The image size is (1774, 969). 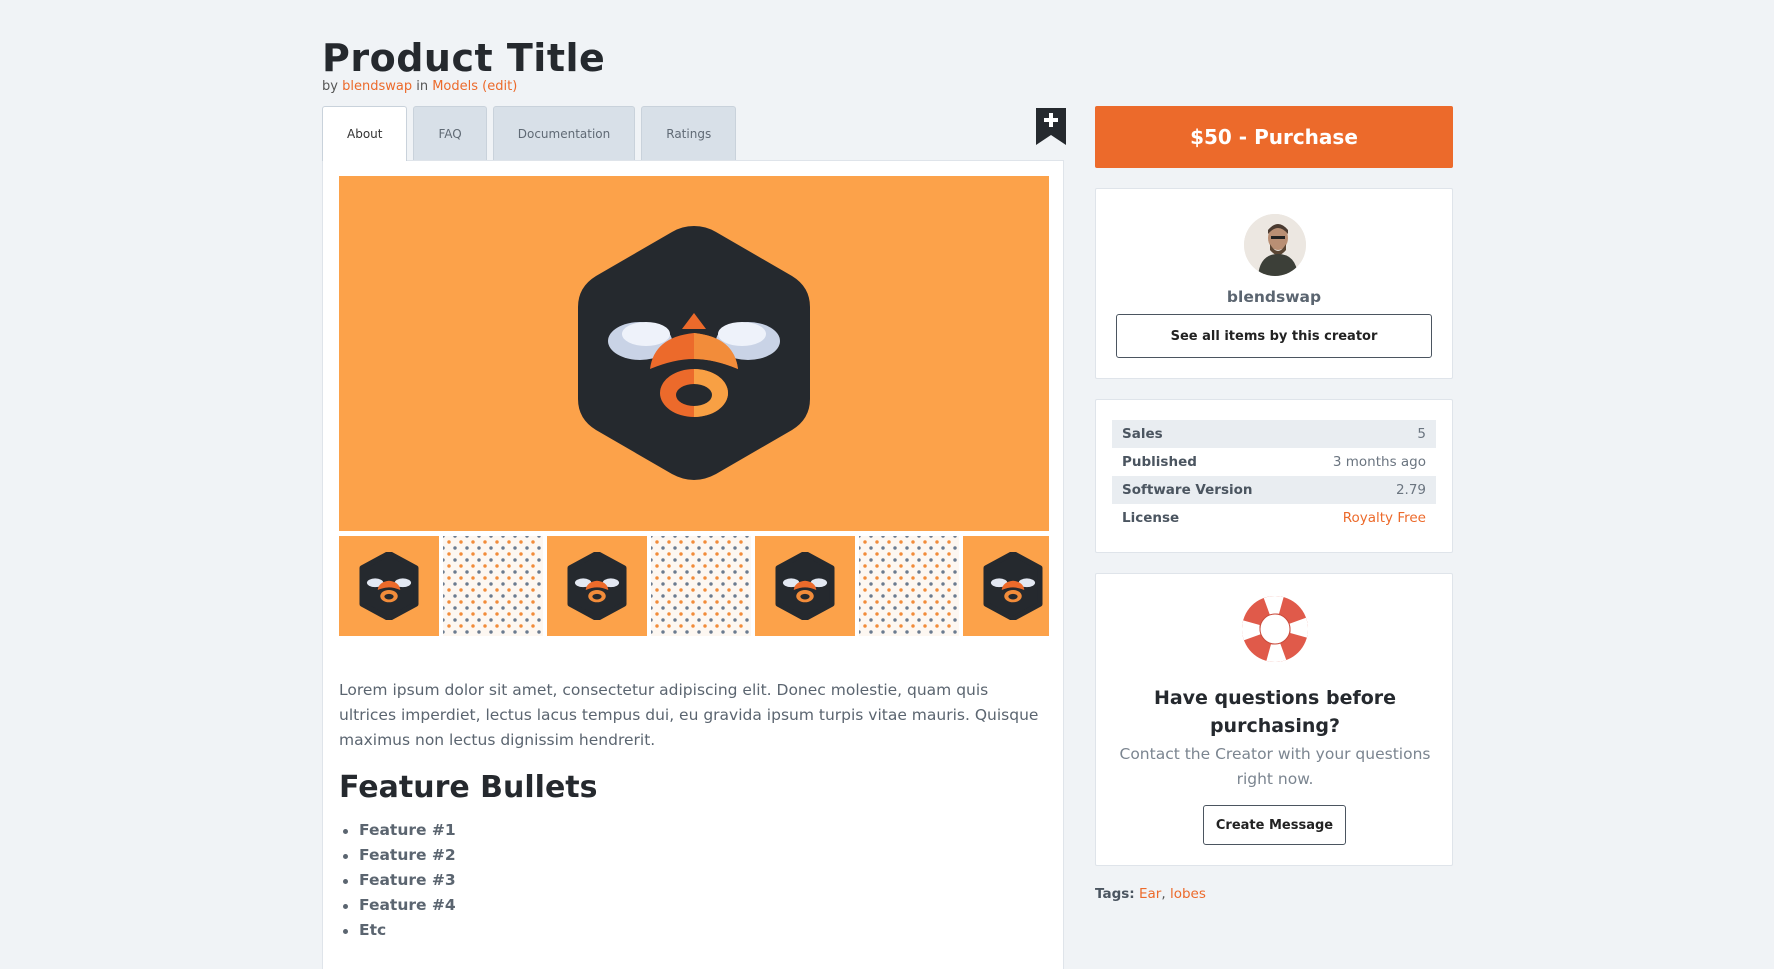 What do you see at coordinates (1274, 297) in the screenshot?
I see `creator-name: blendswap` at bounding box center [1274, 297].